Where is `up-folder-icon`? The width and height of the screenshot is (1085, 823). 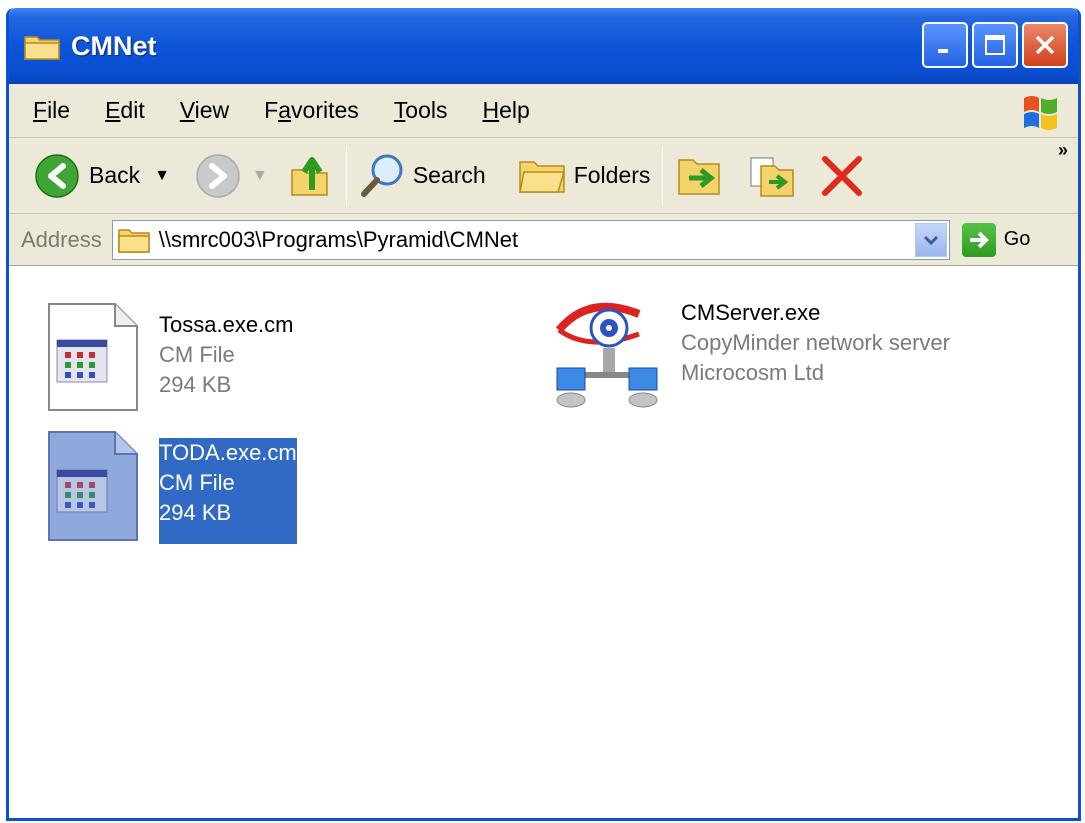 up-folder-icon is located at coordinates (309, 176).